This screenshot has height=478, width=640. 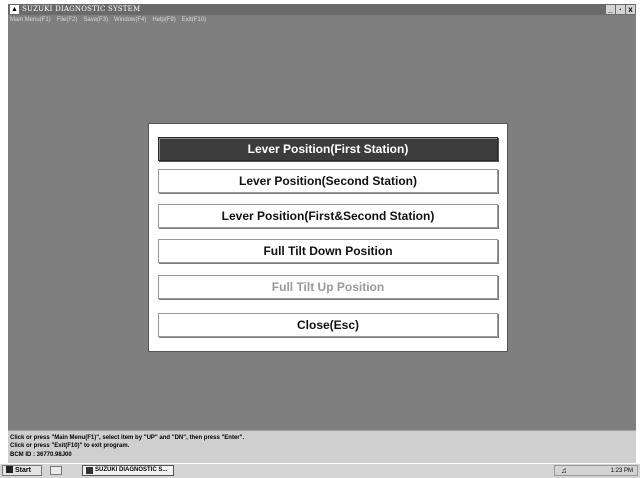 What do you see at coordinates (41, 455) in the screenshot?
I see `bcm-id-readout: BCM ID : 36770.98J00` at bounding box center [41, 455].